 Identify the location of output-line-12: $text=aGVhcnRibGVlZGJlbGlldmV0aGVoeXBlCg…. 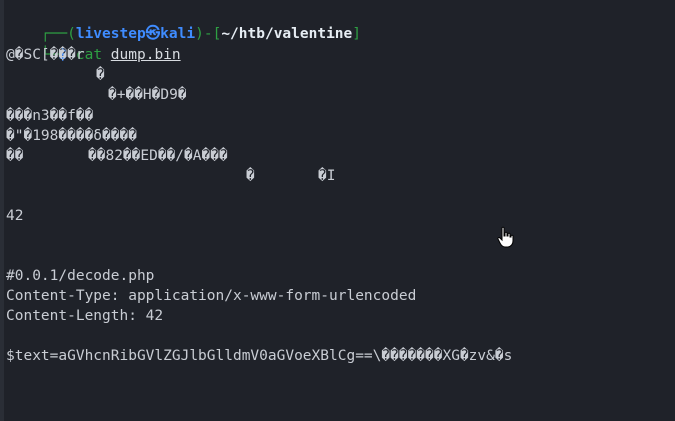
(259, 356).